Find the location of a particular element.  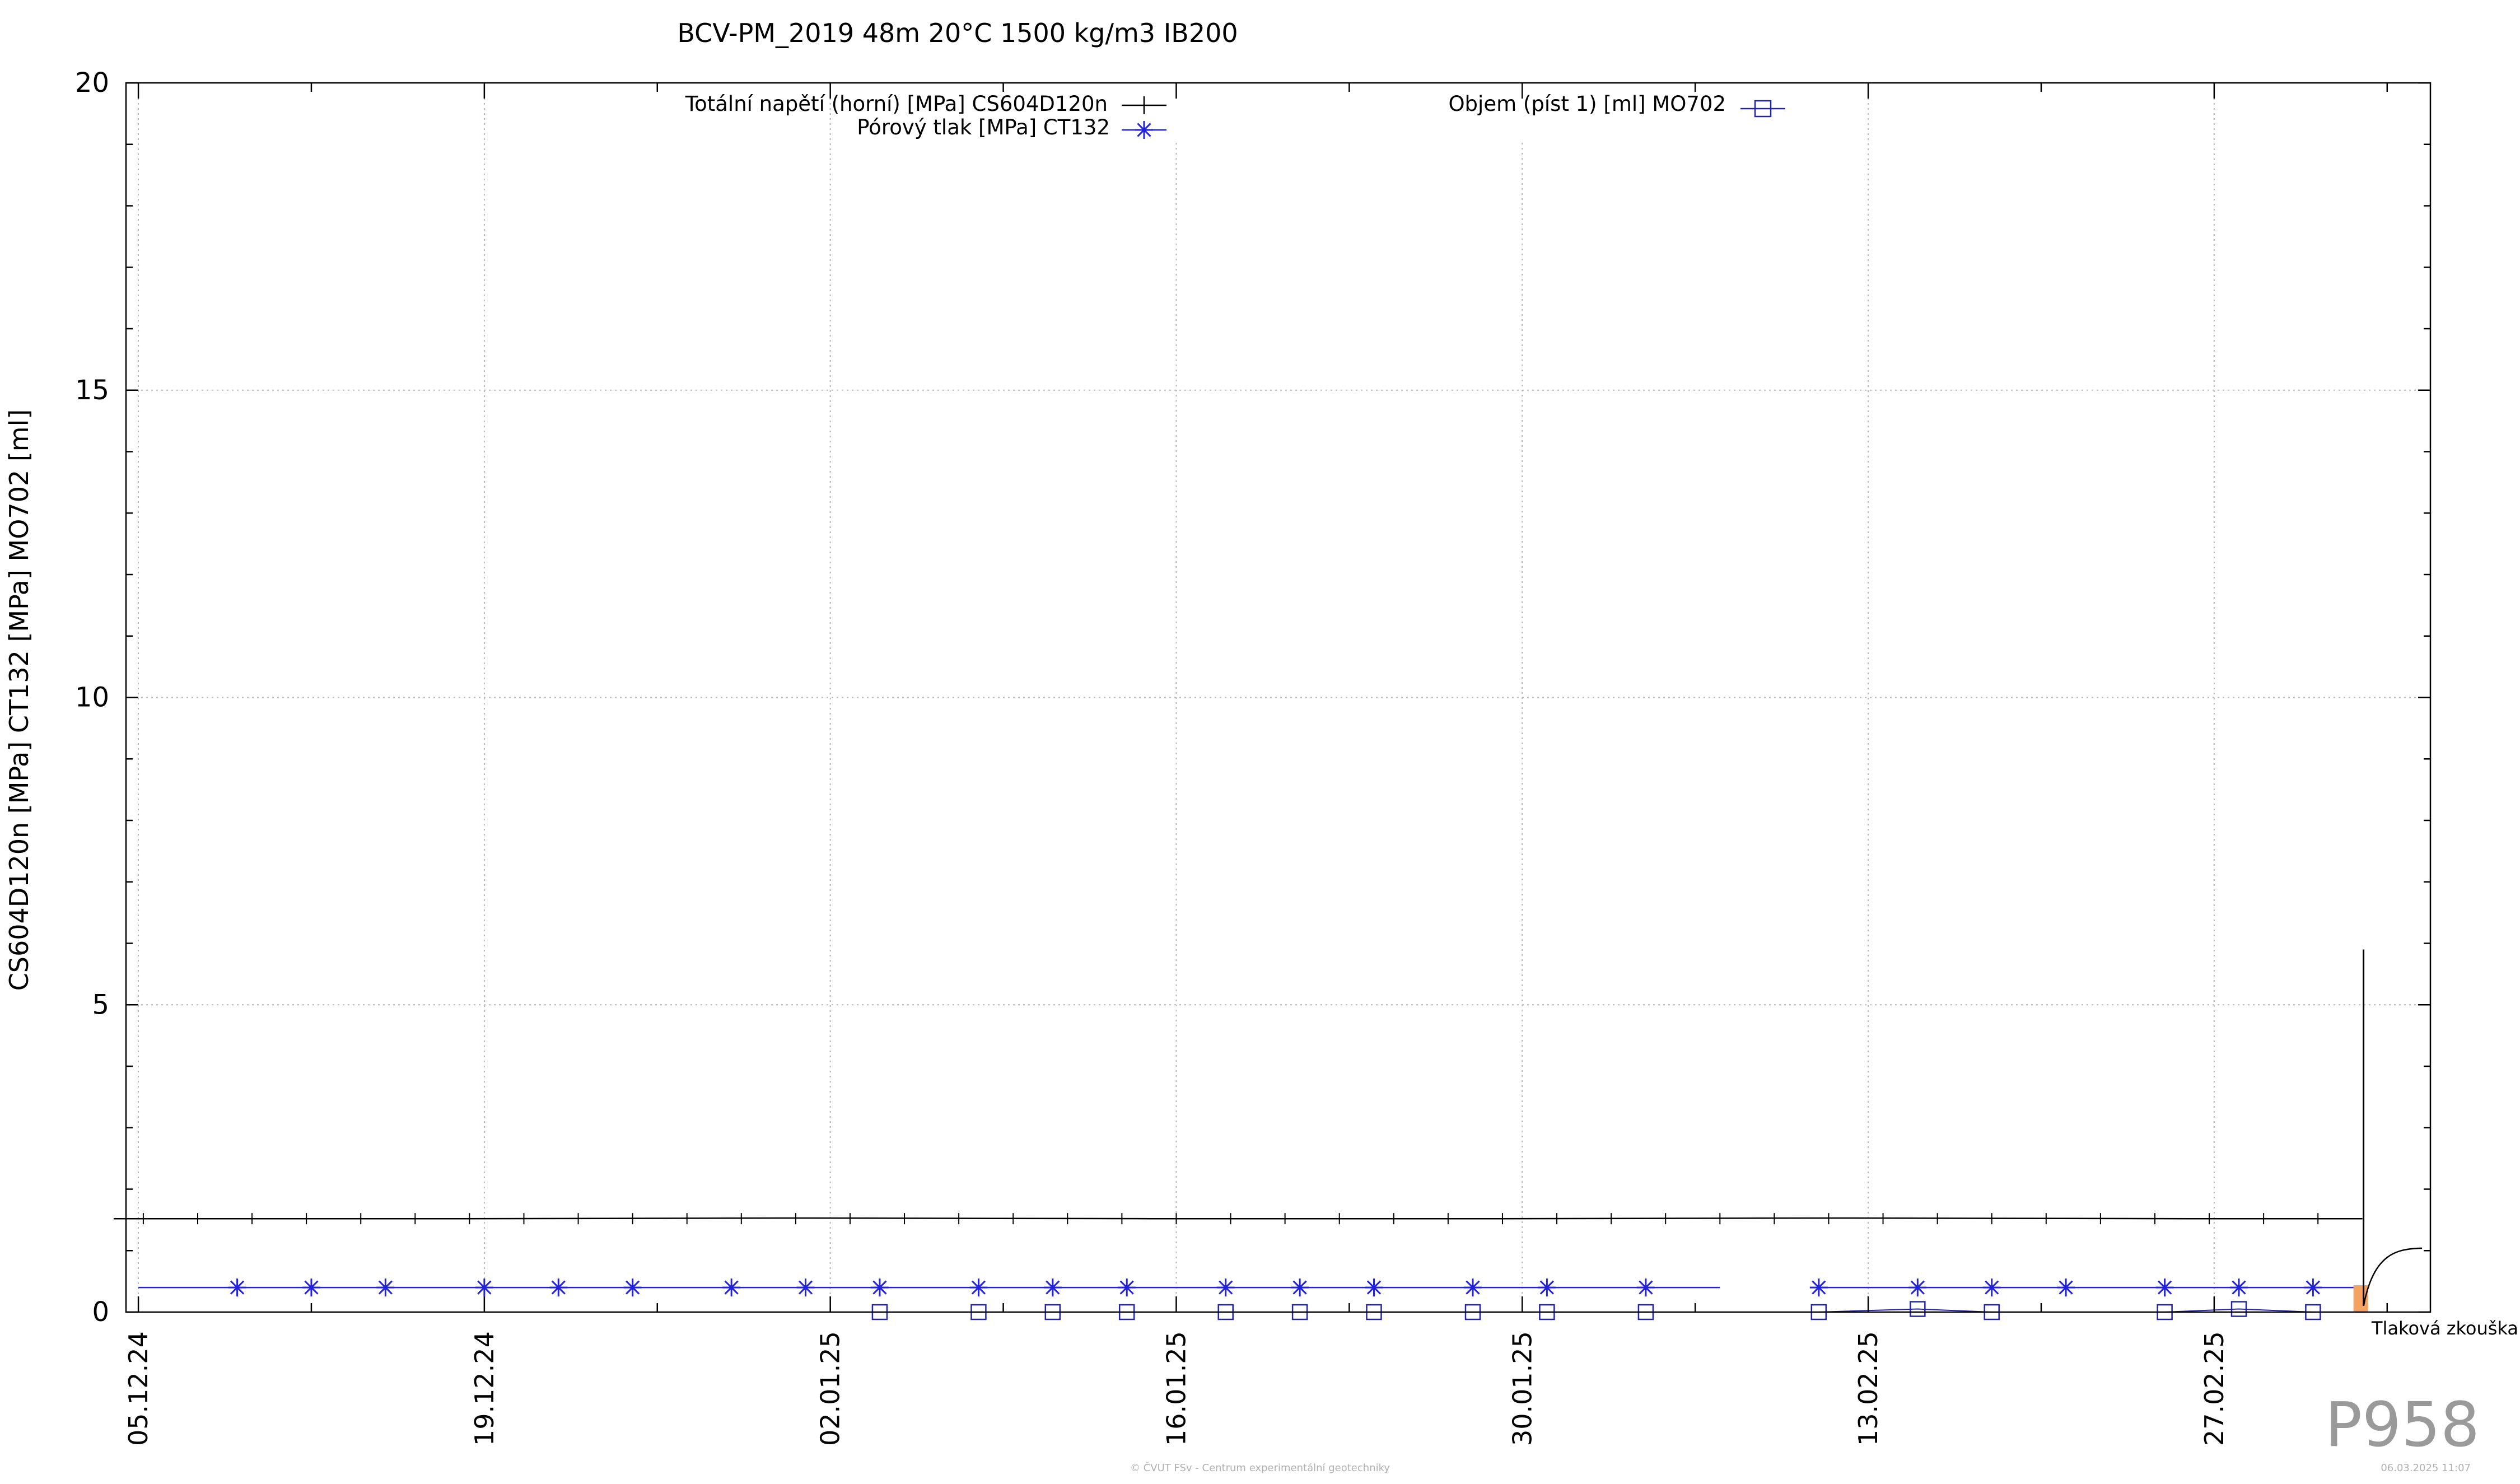

x-tick-label: 13.02.25 is located at coordinates (1868, 1389).